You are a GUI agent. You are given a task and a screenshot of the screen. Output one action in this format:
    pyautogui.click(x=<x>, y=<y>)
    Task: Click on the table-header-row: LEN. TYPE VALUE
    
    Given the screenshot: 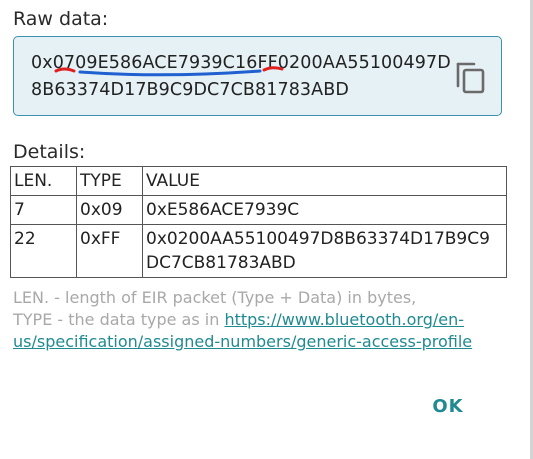 What is the action you would take?
    pyautogui.click(x=258, y=181)
    